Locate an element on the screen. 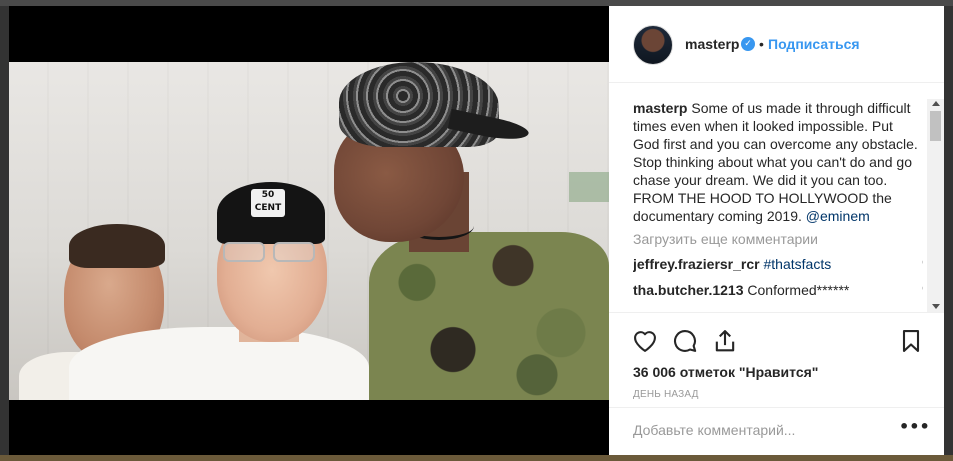 This screenshot has height=461, width=953. verified-badge-icon: ✓ is located at coordinates (748, 44).